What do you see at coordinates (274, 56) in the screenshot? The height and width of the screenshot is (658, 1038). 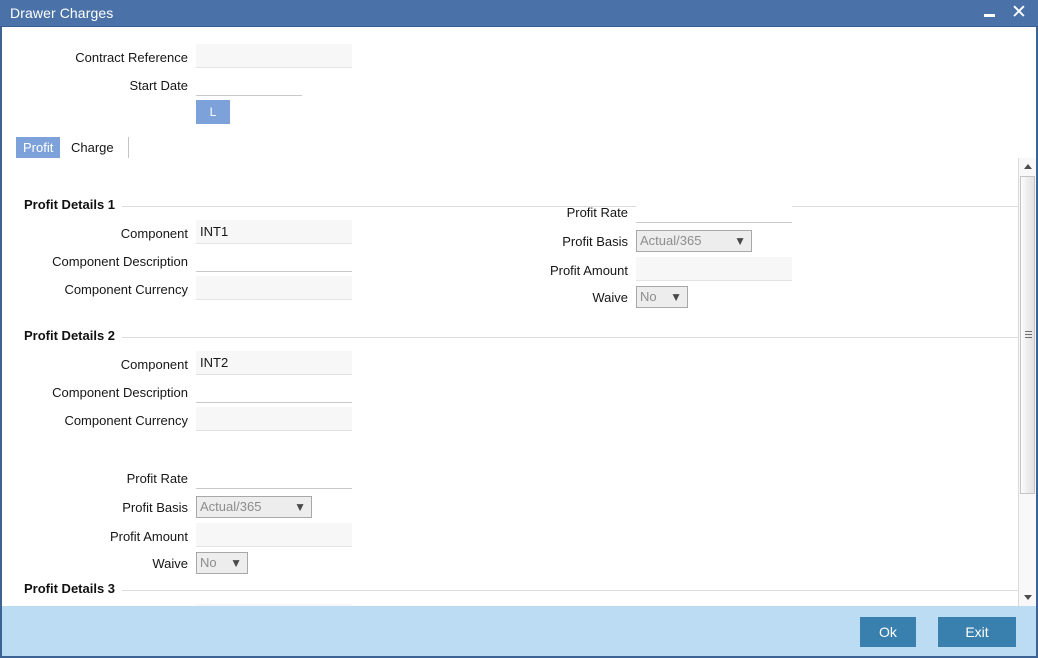 I see `contract-reference-input` at bounding box center [274, 56].